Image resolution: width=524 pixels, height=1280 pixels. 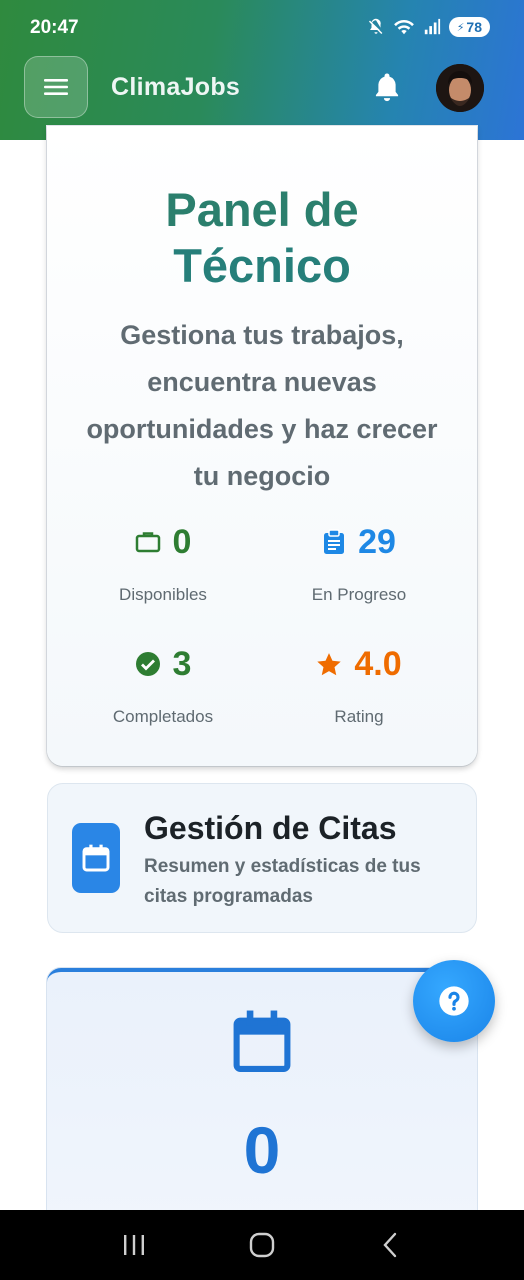 I want to click on recents-icon, so click(x=134, y=1245).